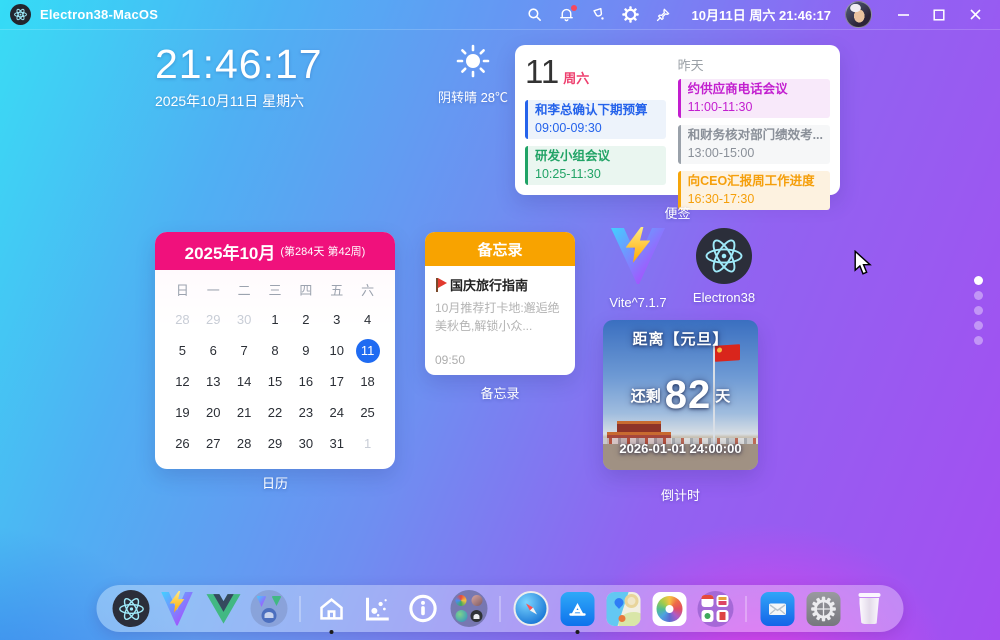 This screenshot has width=1000, height=640. I want to click on memo-widget: 备忘录 国庆旅行指南 10月推荐打卡地:邂逅绝美秋色,解锁小众... 09:50, so click(500, 303).